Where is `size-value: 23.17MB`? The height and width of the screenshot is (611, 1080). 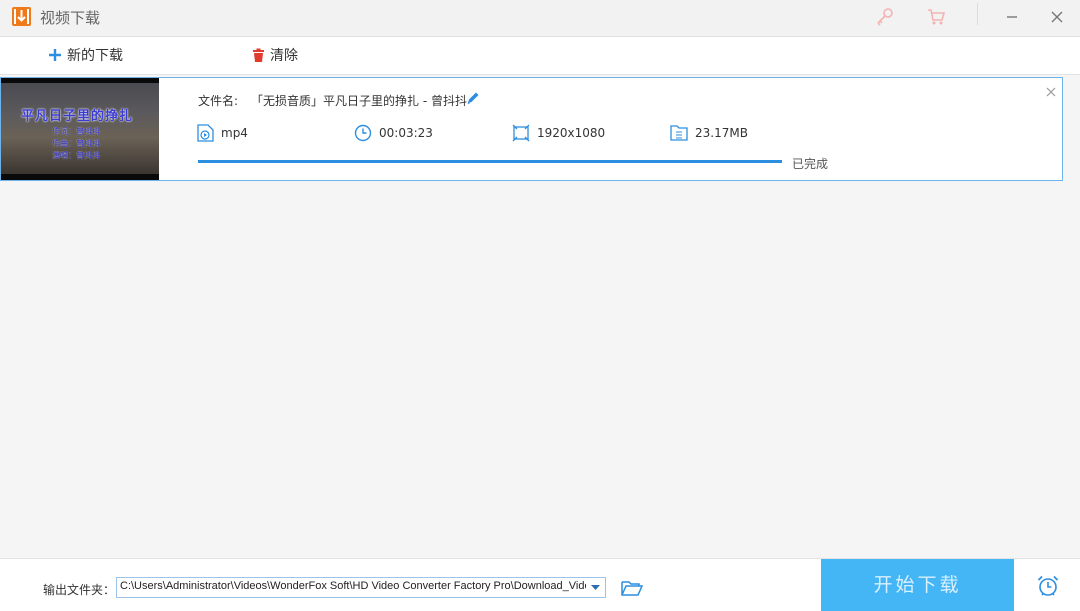
size-value: 23.17MB is located at coordinates (721, 133).